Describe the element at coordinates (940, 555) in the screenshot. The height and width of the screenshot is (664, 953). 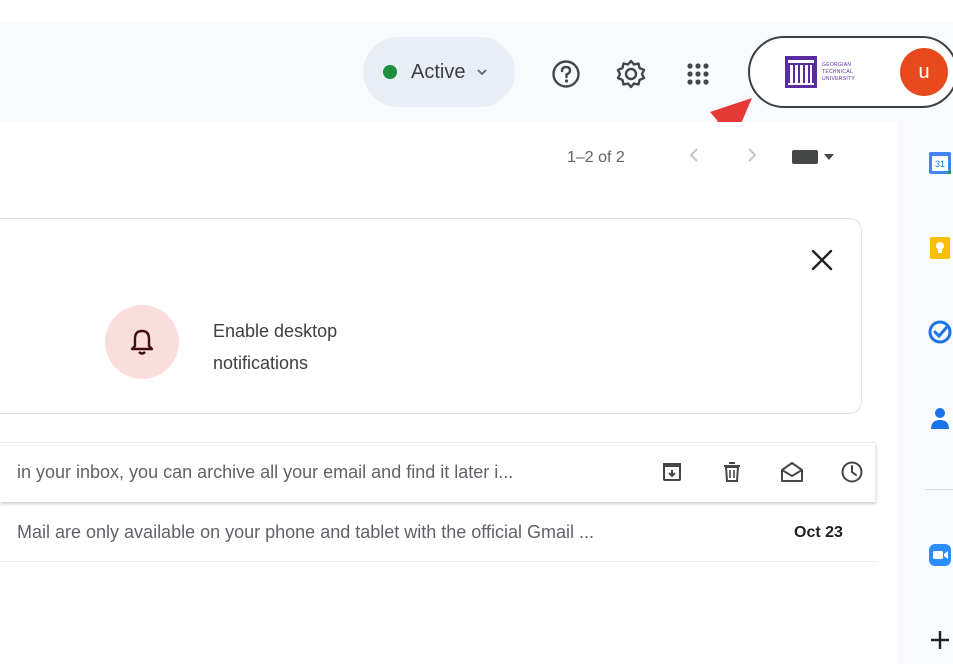
I see `zoom-icon` at that location.